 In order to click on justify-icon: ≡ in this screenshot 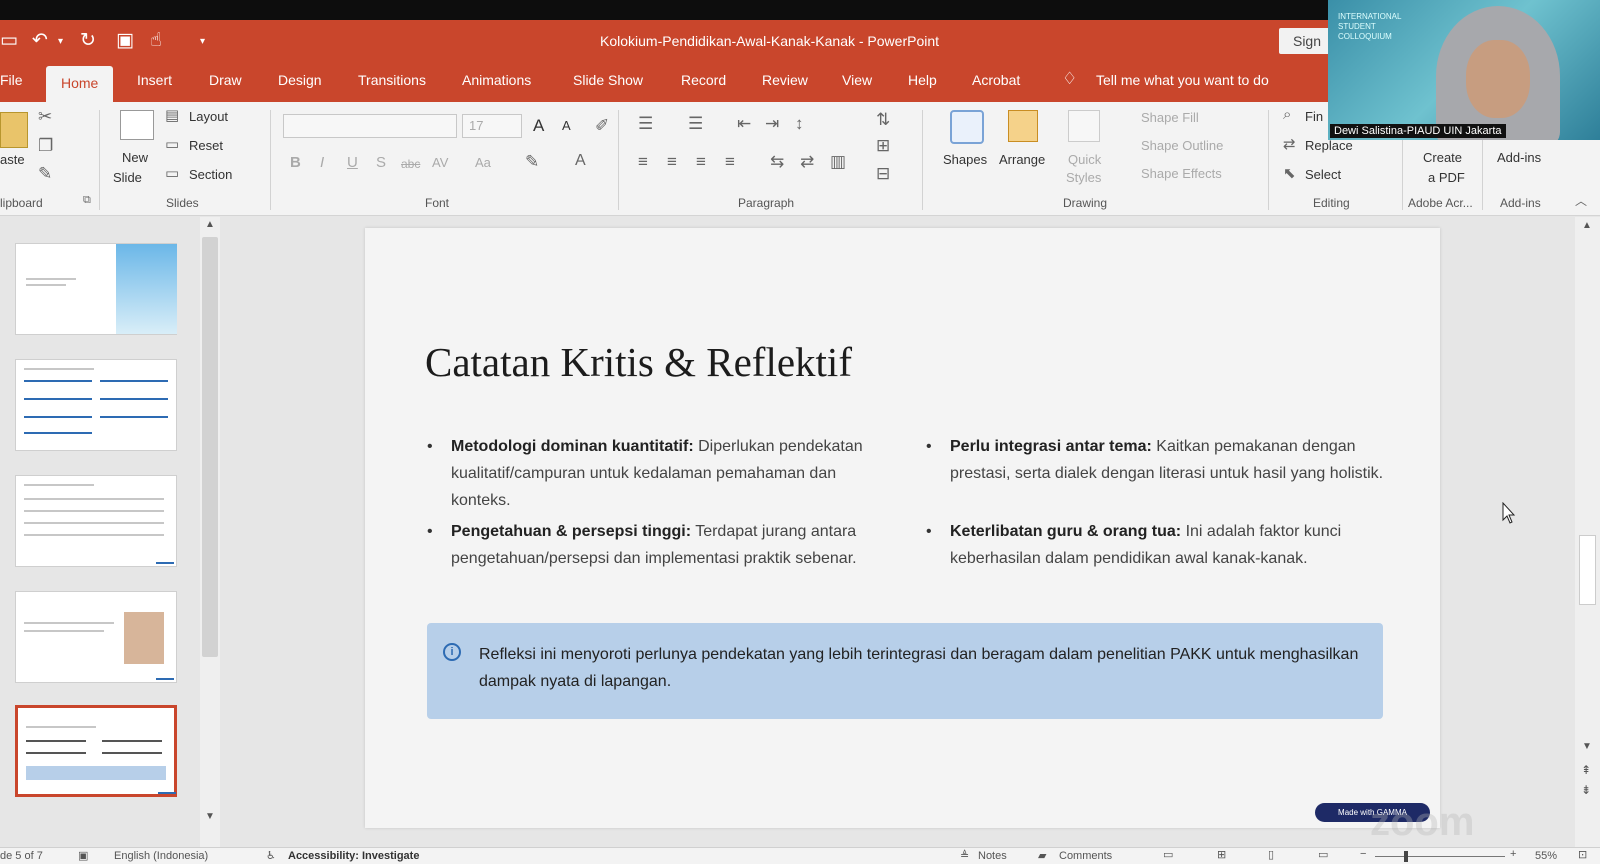, I will do `click(730, 162)`.